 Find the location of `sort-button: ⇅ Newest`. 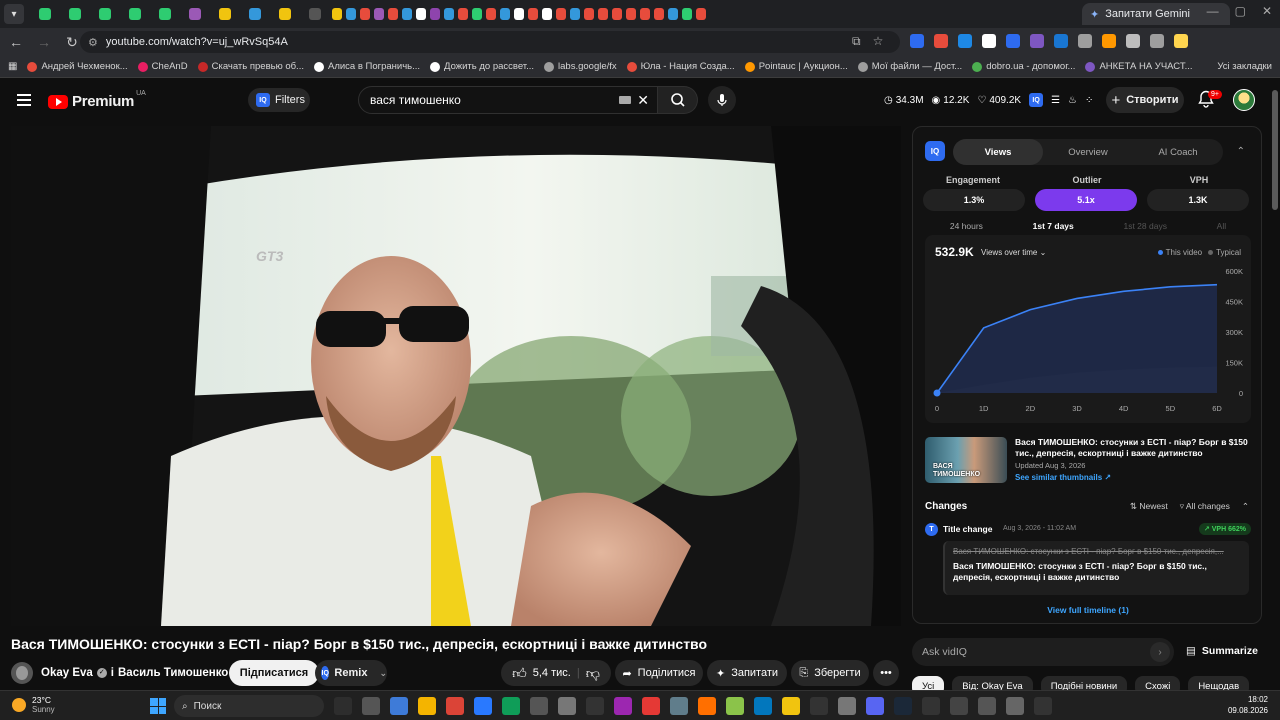

sort-button: ⇅ Newest is located at coordinates (1149, 506).